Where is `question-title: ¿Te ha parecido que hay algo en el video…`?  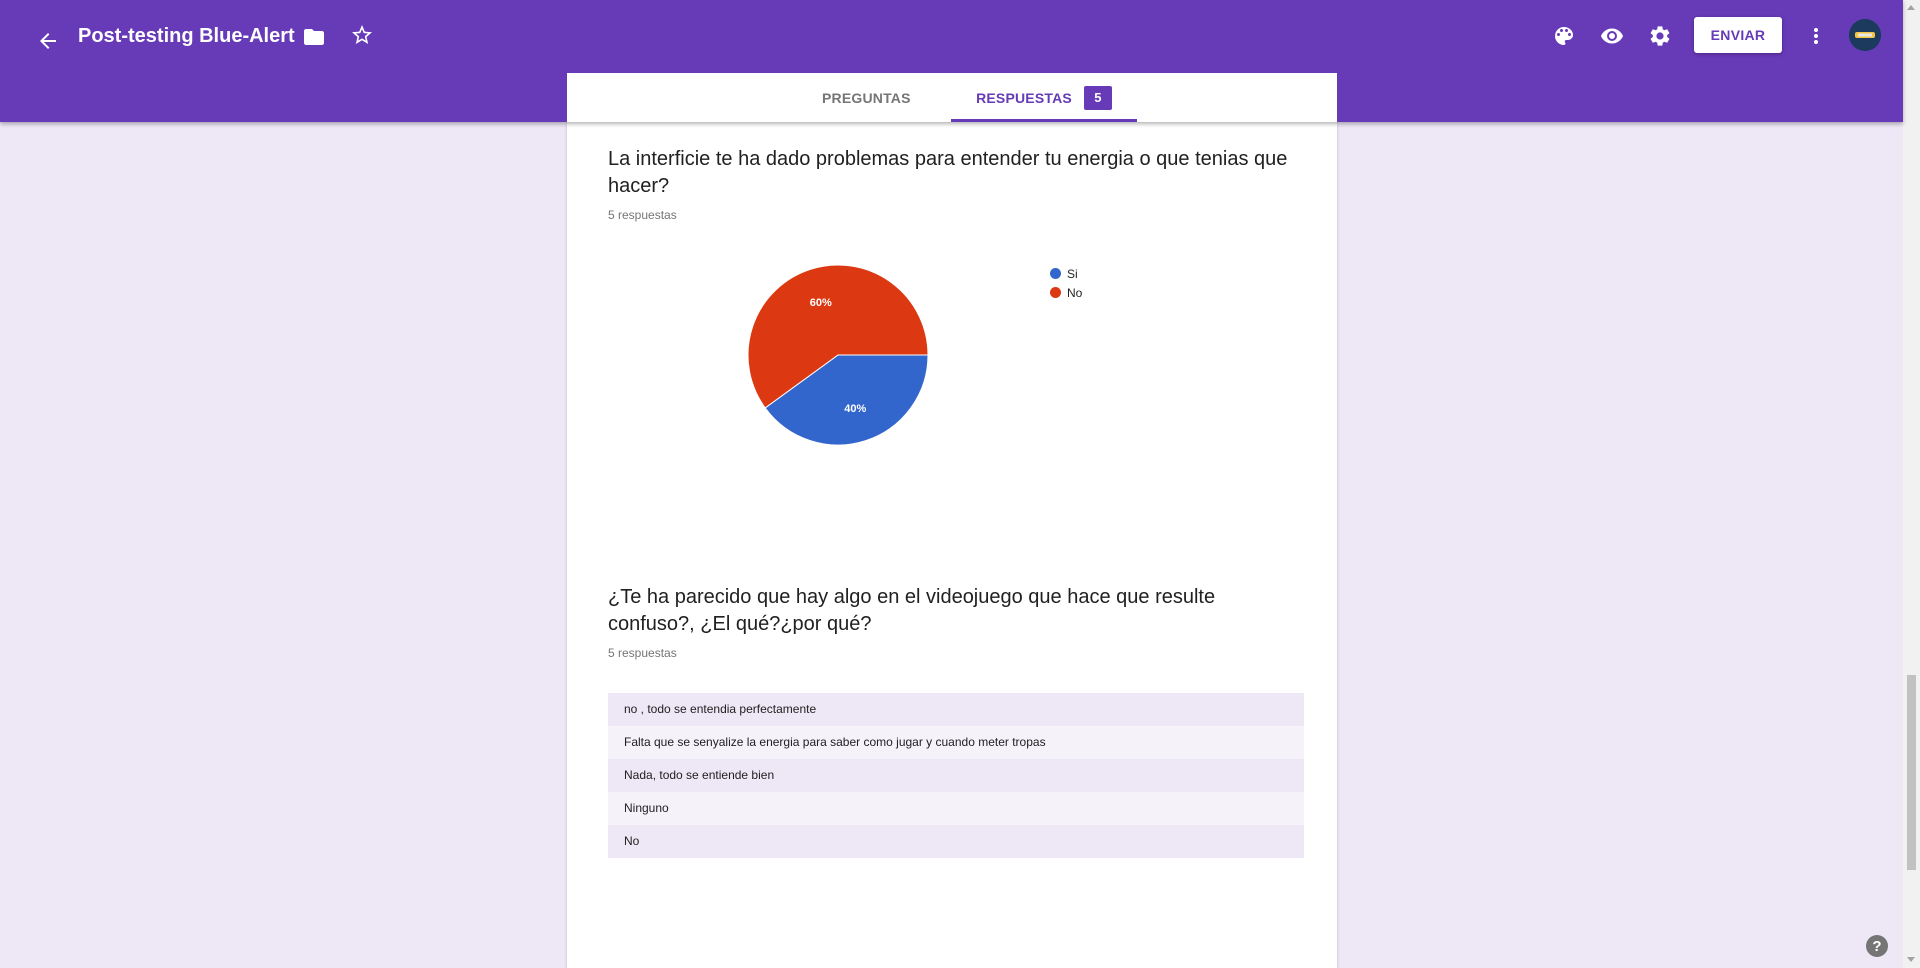
question-title: ¿Te ha parecido que hay algo en el video… is located at coordinates (912, 610).